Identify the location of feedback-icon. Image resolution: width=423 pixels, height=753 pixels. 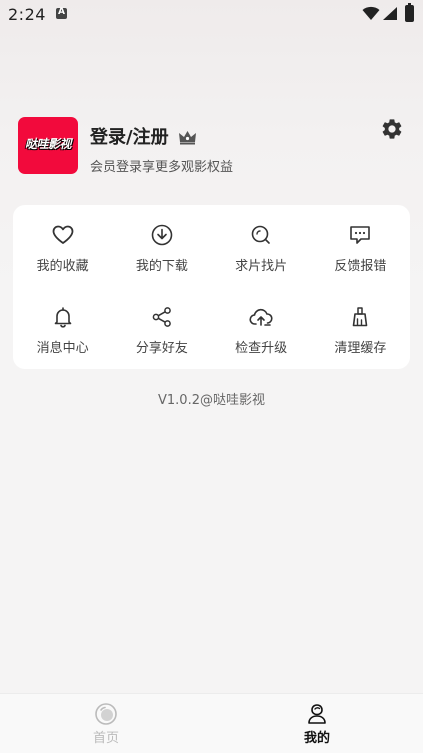
(360, 235).